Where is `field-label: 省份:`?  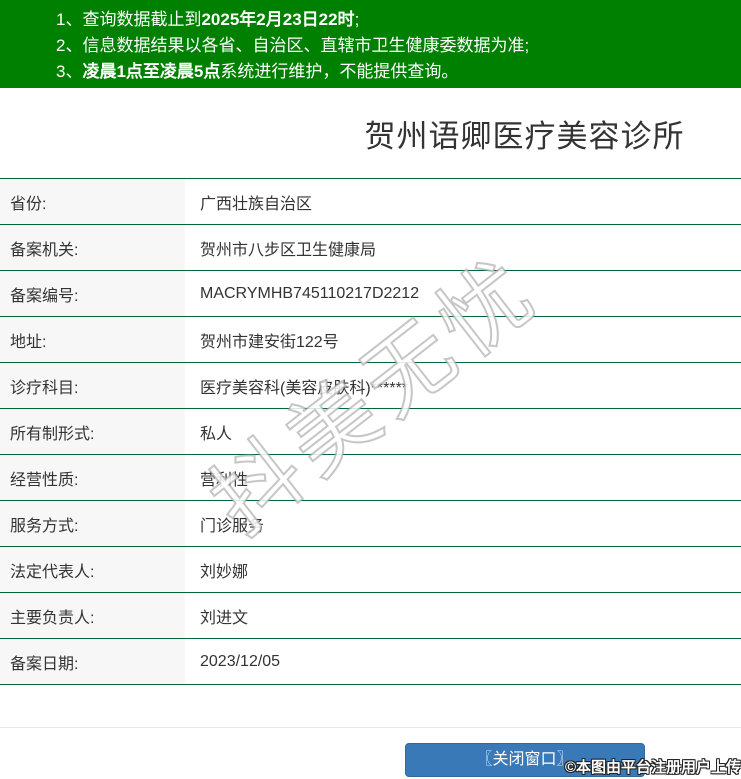 field-label: 省份: is located at coordinates (92, 201).